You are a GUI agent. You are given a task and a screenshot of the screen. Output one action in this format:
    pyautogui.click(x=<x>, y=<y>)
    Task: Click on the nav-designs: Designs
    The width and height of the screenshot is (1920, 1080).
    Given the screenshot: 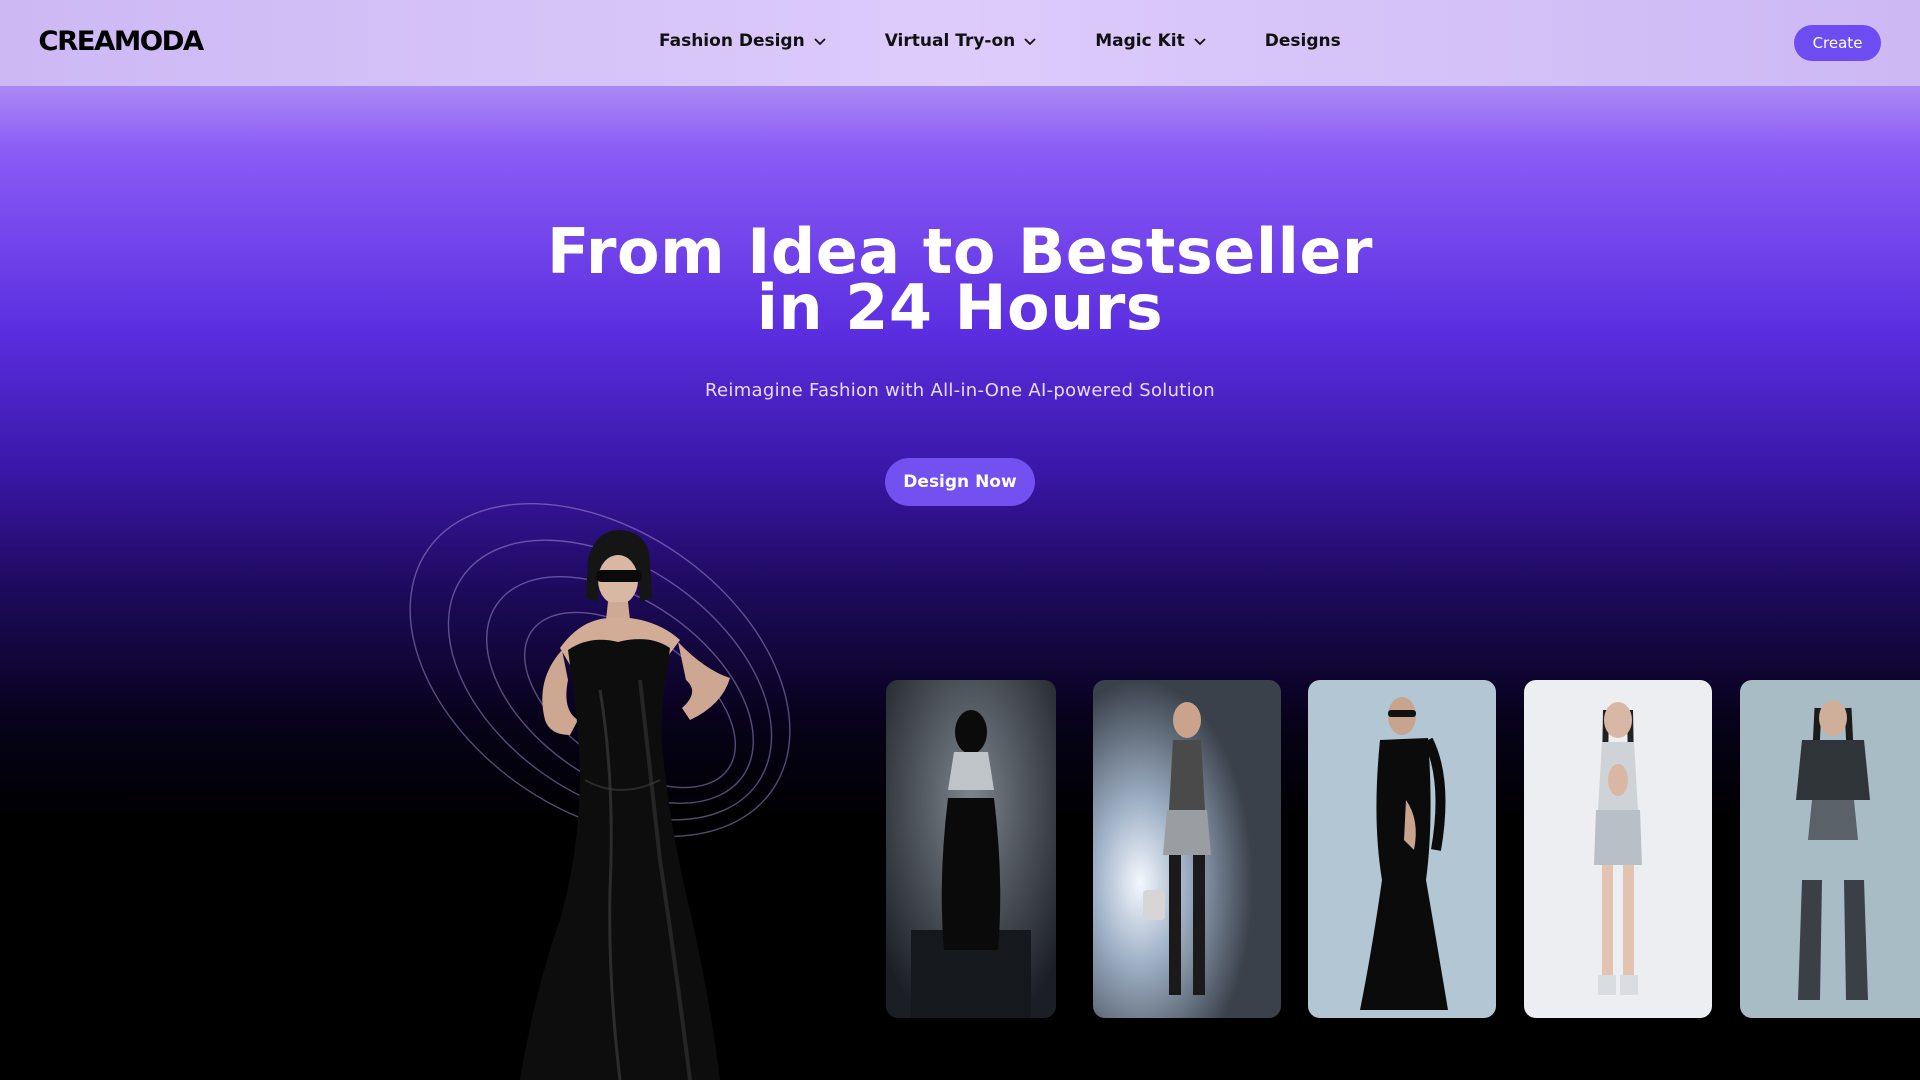 What is the action you would take?
    pyautogui.click(x=1303, y=41)
    